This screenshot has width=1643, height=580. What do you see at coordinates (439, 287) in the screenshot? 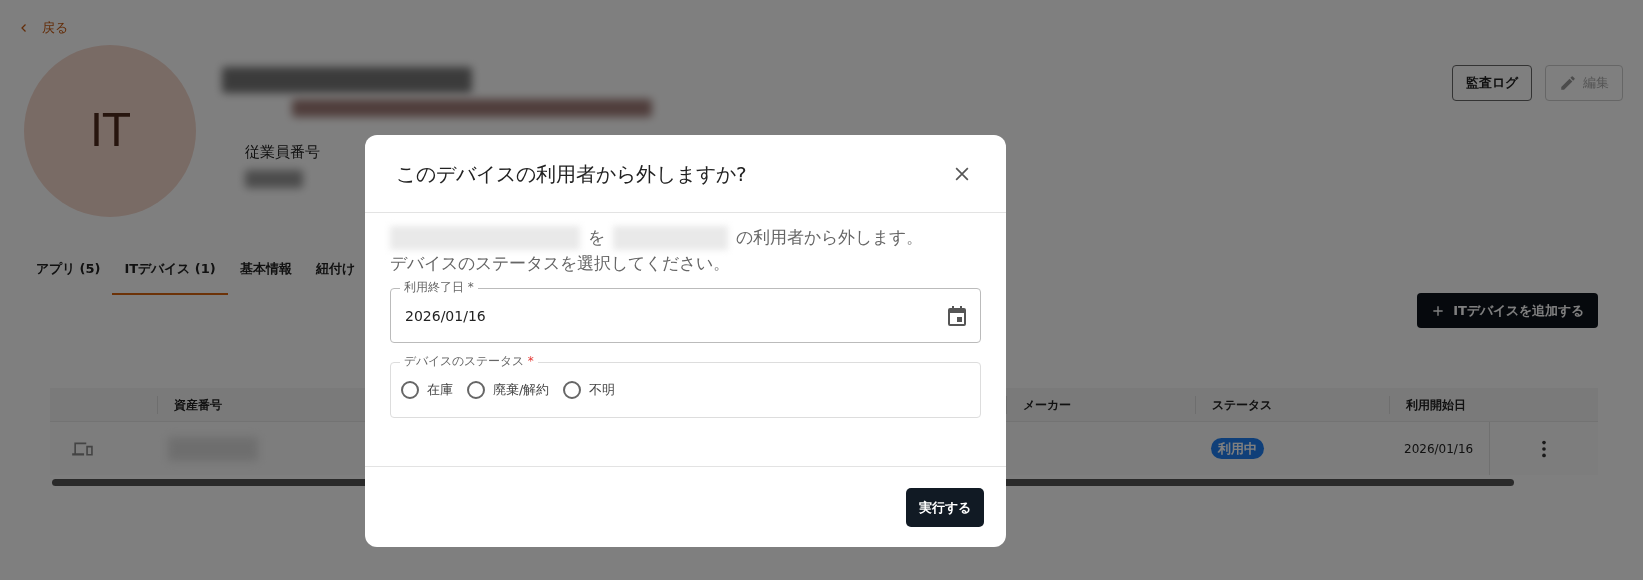
I see `field-label: 利用終了日 *` at bounding box center [439, 287].